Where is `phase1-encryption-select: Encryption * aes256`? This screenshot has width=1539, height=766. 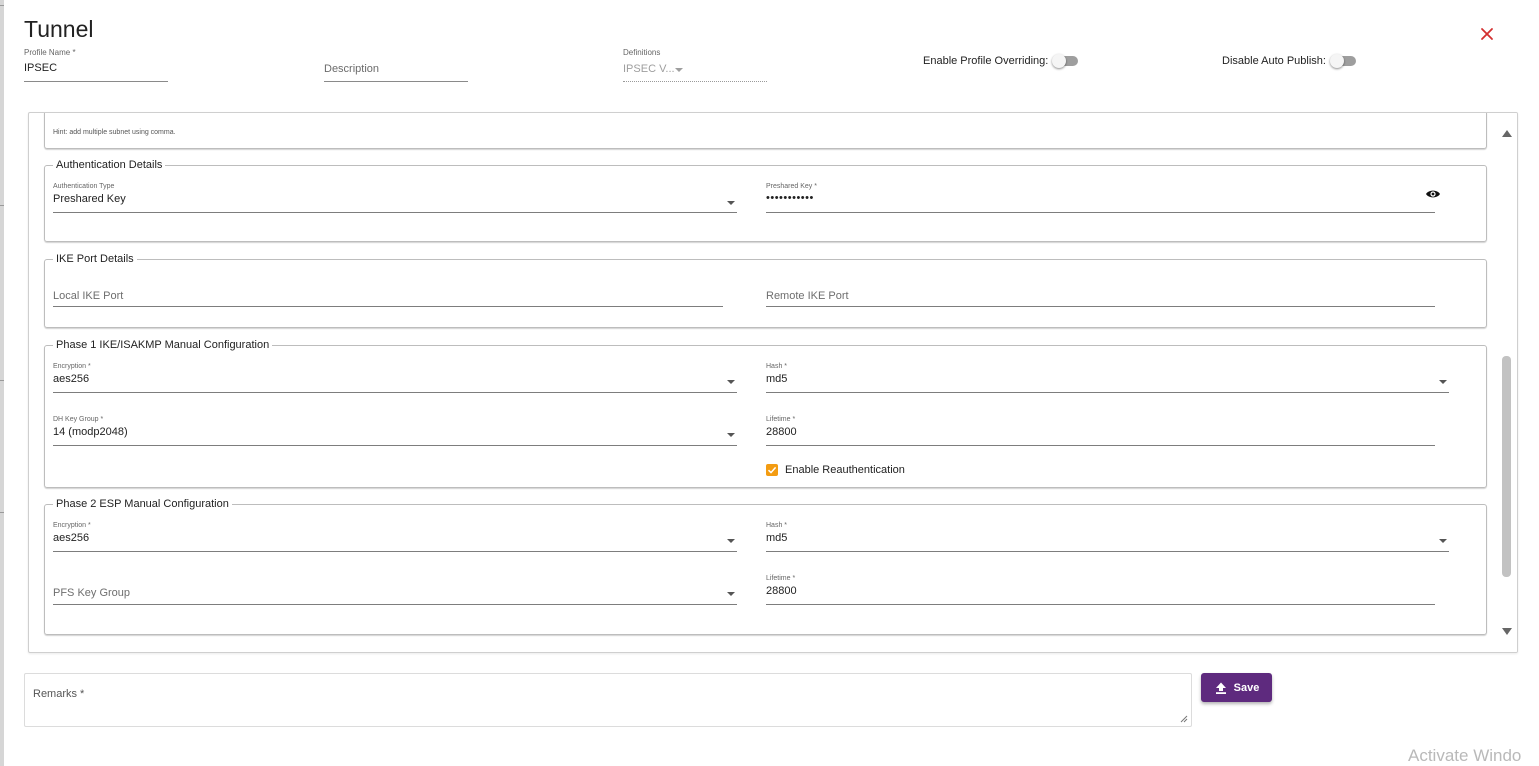 phase1-encryption-select: Encryption * aes256 is located at coordinates (395, 378).